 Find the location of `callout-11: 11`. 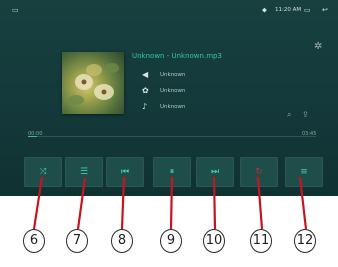

callout-11: 11 is located at coordinates (261, 241).